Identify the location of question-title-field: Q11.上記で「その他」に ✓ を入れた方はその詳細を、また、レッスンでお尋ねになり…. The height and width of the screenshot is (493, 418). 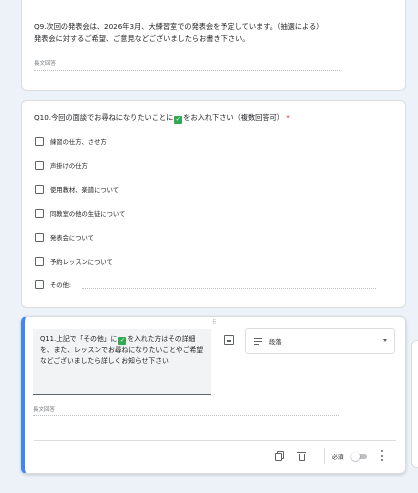
(122, 362).